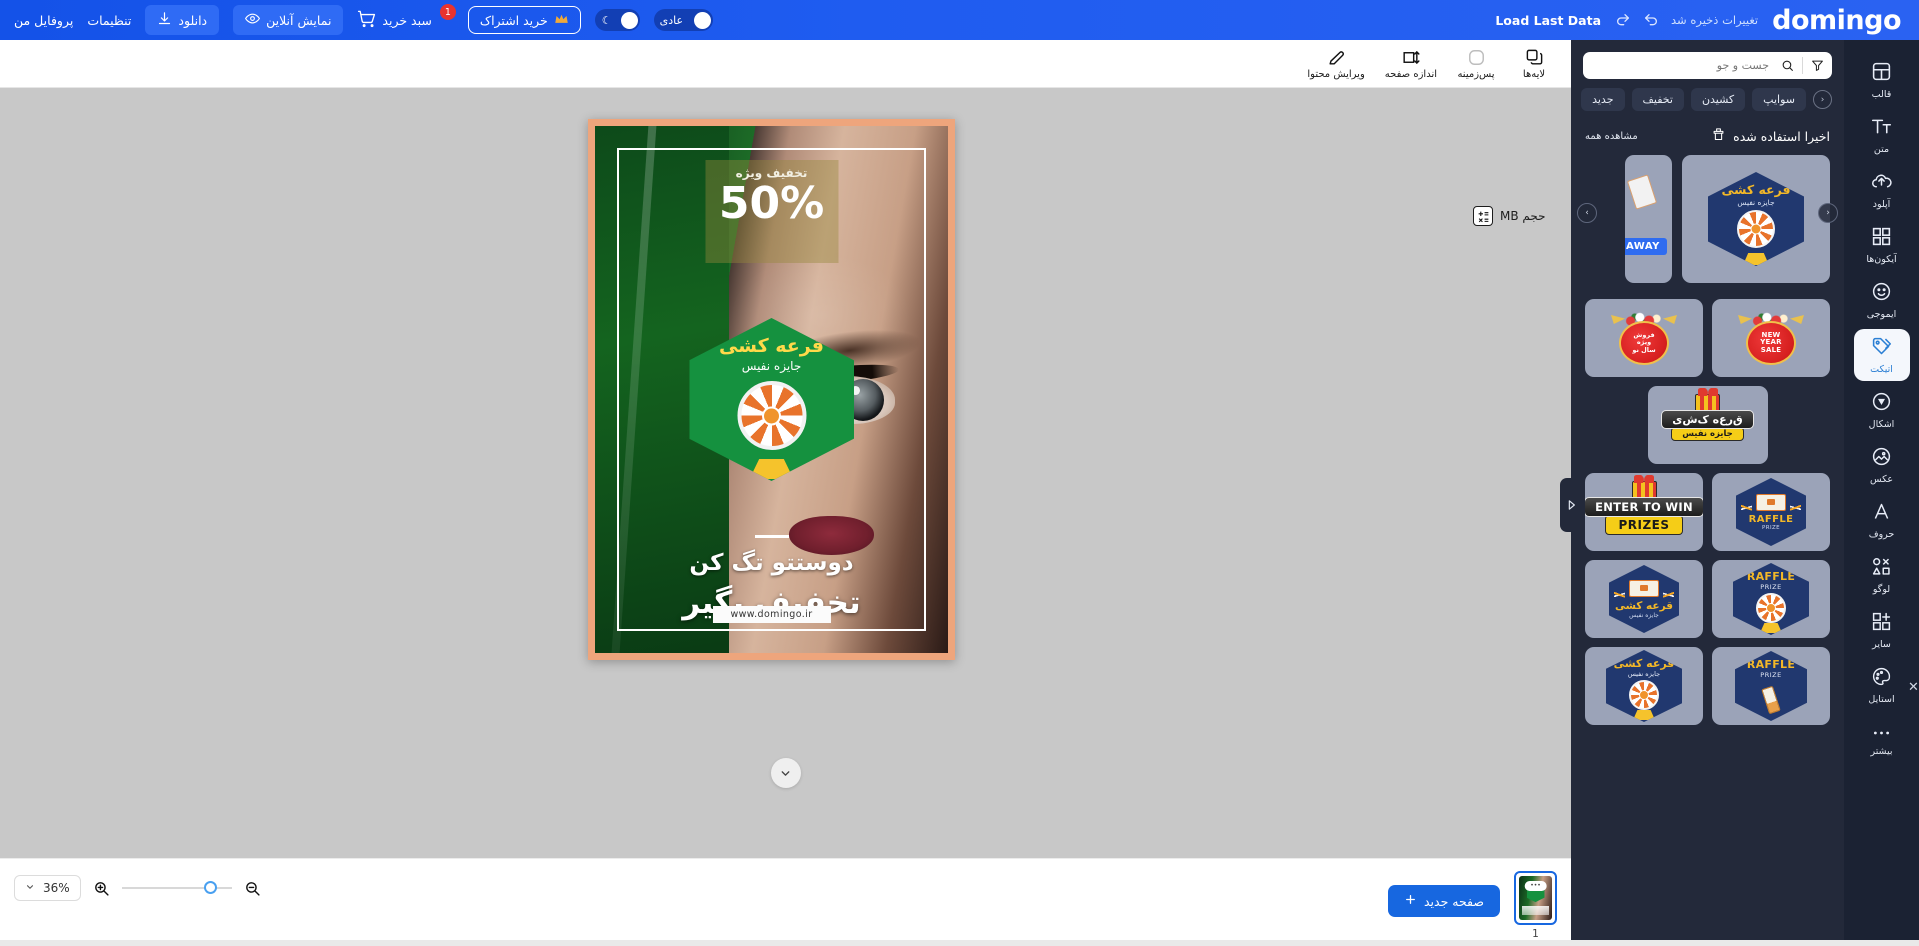 The width and height of the screenshot is (1919, 946). Describe the element at coordinates (1771, 576) in the screenshot. I see `sticker-title: RAFFLE` at that location.